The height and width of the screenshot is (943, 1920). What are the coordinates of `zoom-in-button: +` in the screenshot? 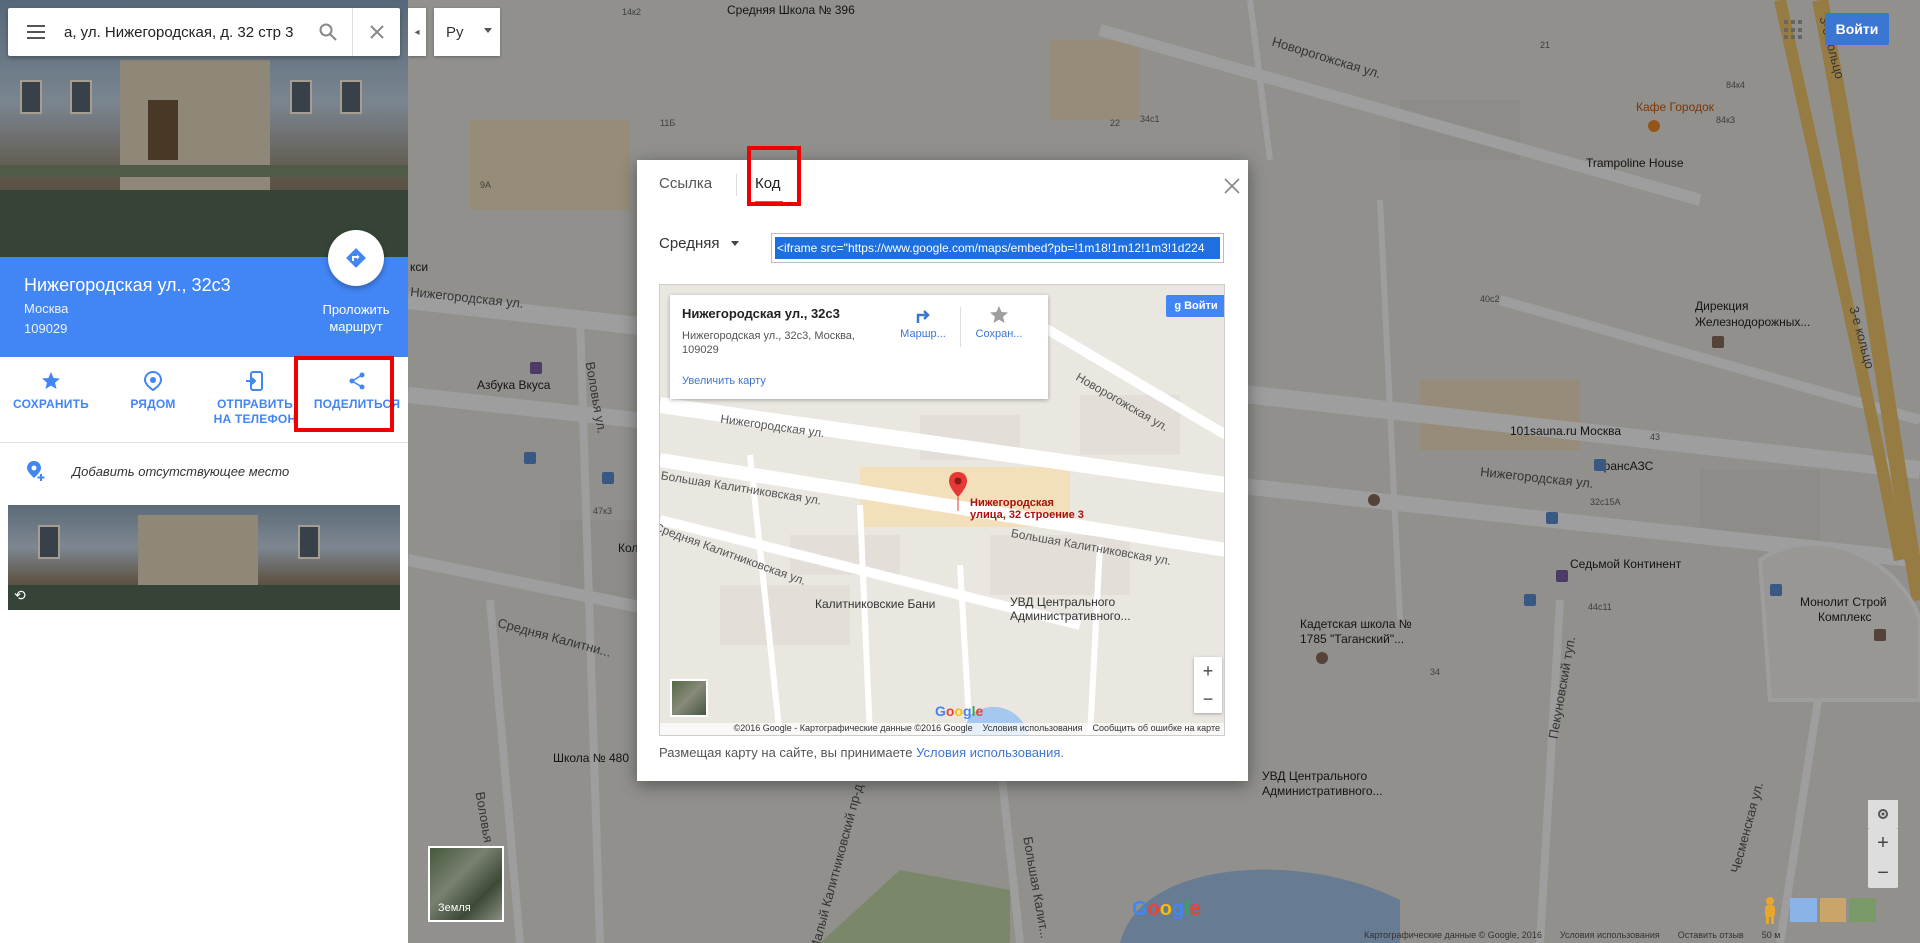 It's located at (1883, 843).